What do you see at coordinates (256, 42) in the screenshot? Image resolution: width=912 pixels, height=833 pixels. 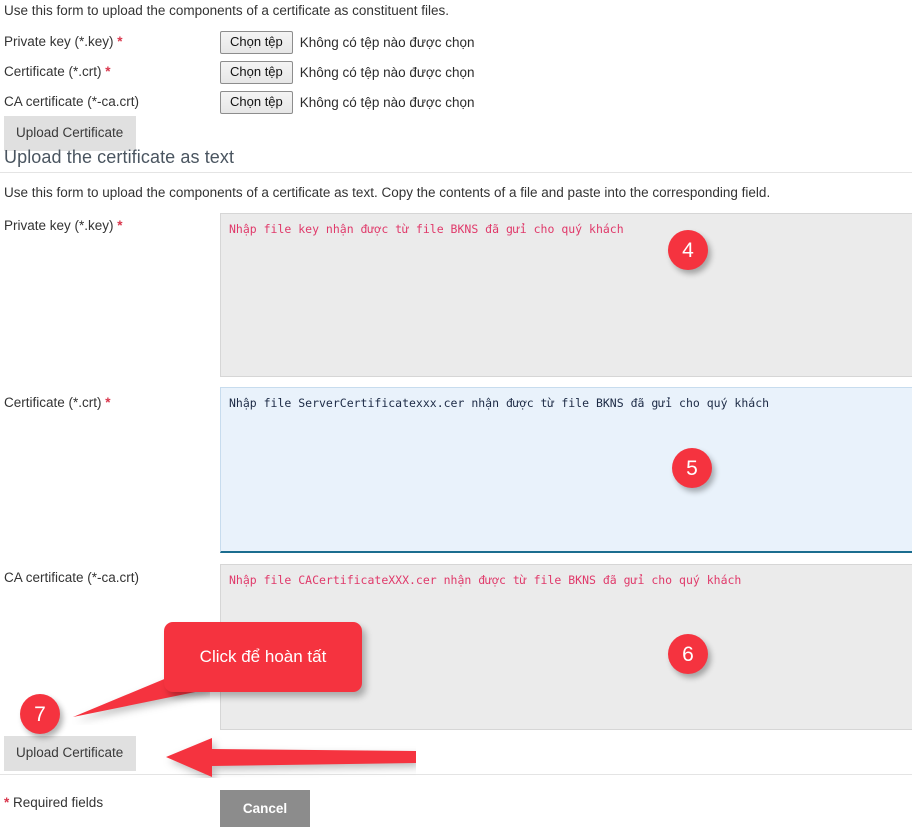 I see `choose-file-button-private-key: Chọn tệp` at bounding box center [256, 42].